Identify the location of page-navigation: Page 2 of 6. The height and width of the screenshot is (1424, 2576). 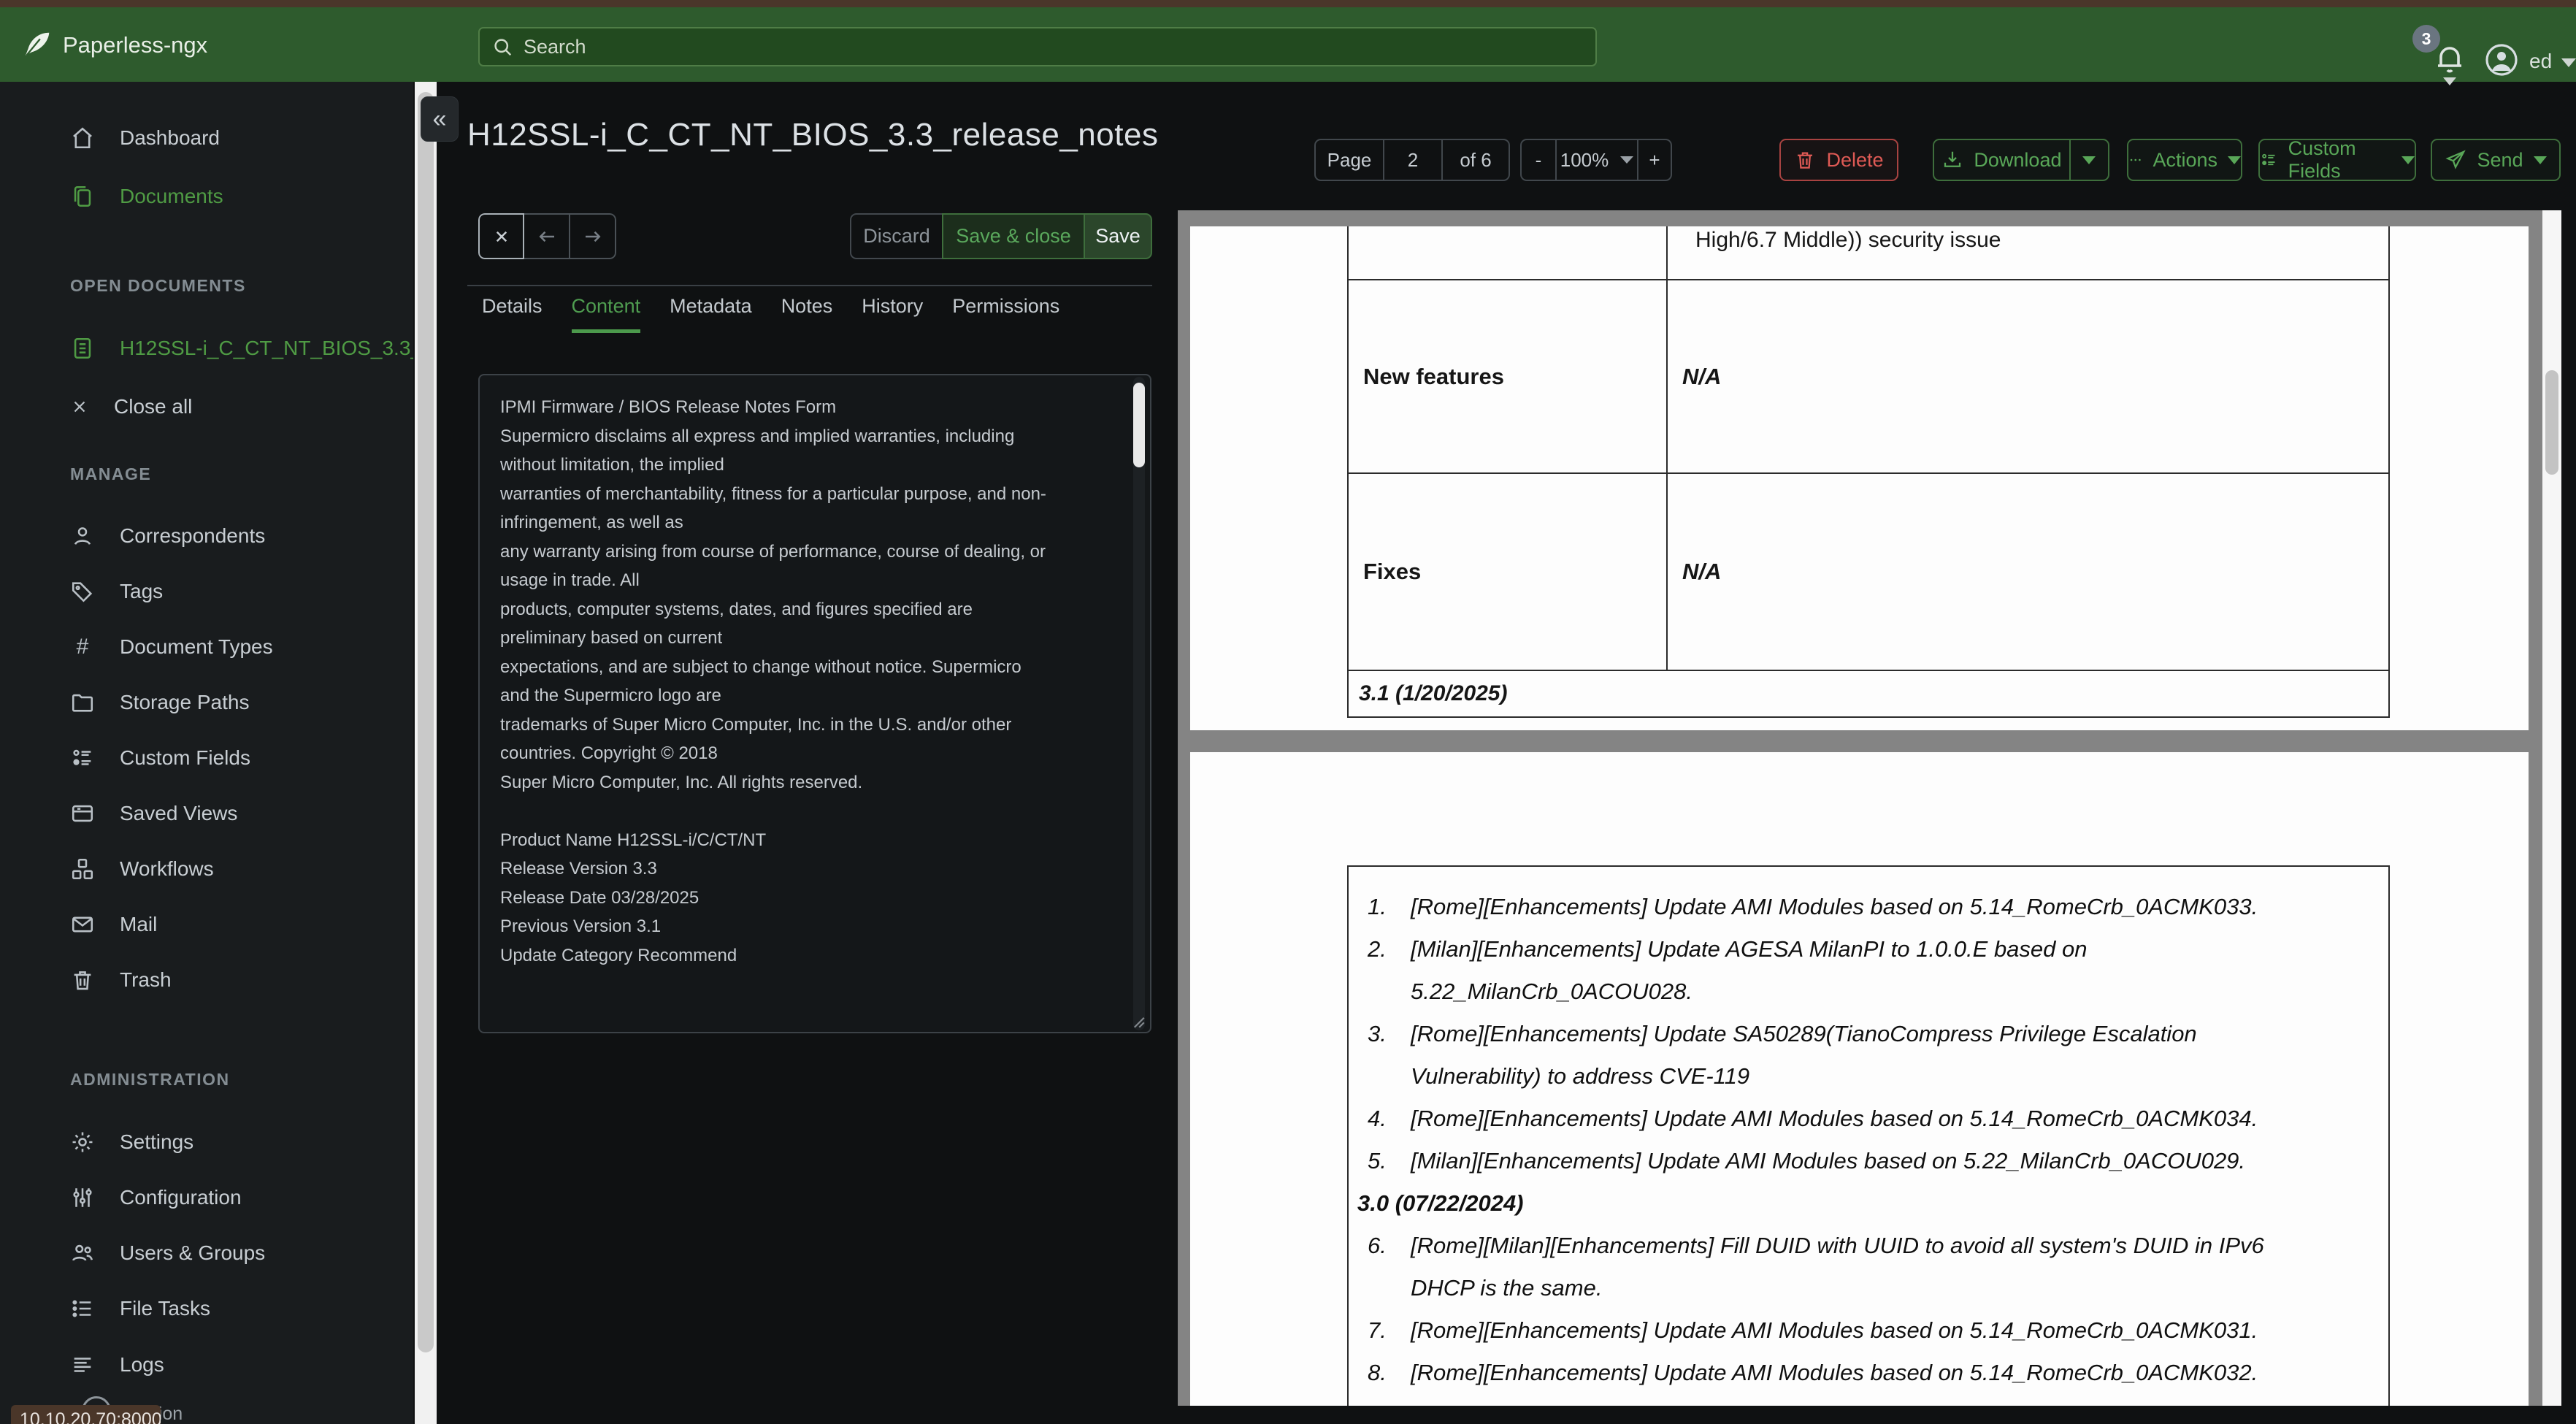
(1412, 160).